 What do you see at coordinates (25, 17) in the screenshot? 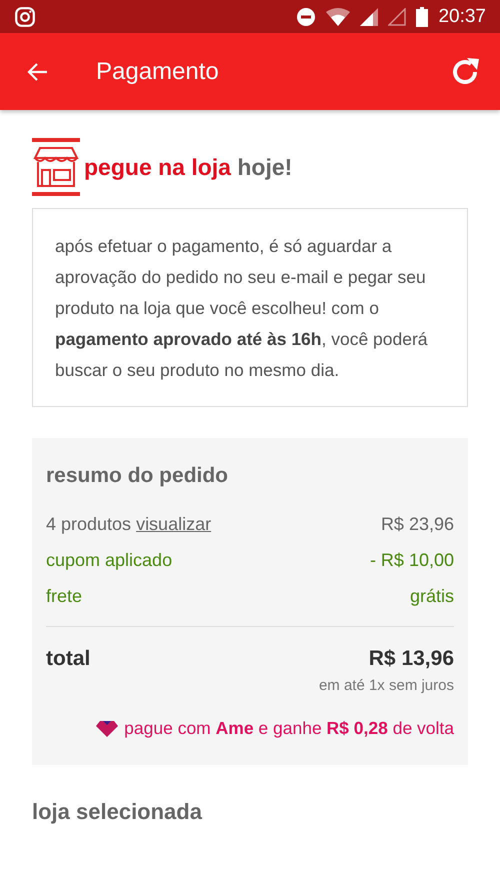
I see `camera-app-icon` at bounding box center [25, 17].